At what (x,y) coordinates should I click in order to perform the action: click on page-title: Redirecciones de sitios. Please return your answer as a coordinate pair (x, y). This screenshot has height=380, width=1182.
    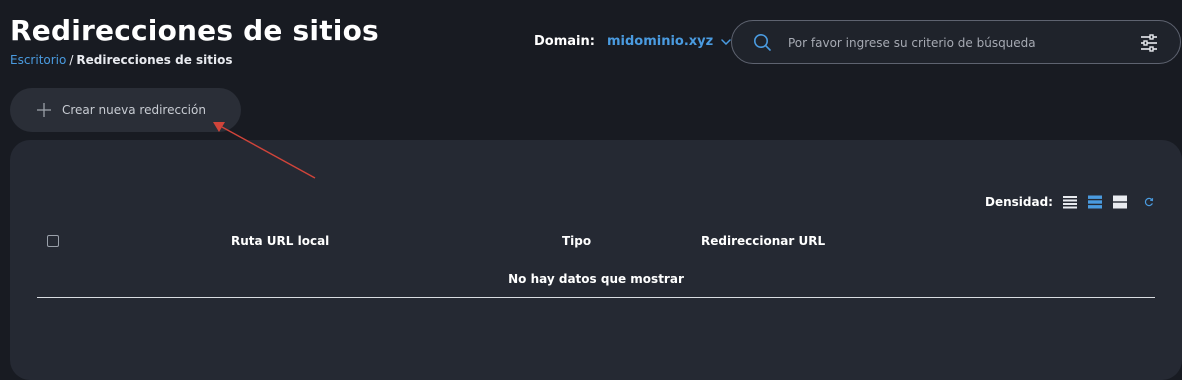
    Looking at the image, I should click on (194, 30).